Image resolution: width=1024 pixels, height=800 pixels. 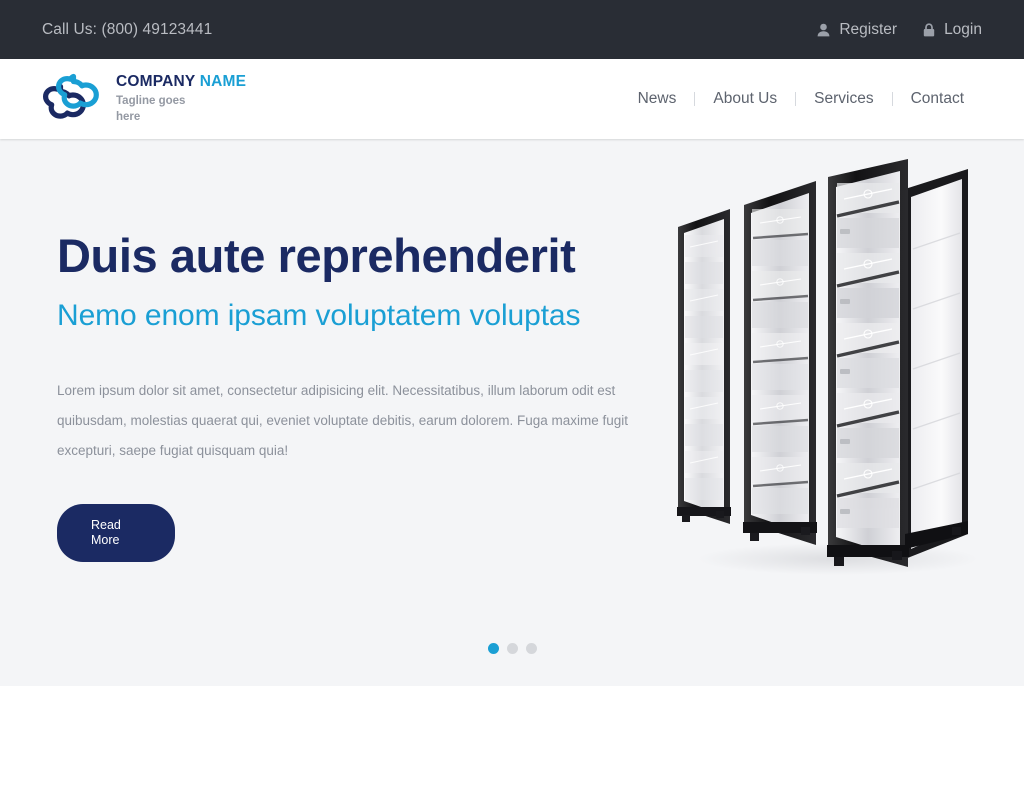 I want to click on brand-name-accent: NAME, so click(x=223, y=81).